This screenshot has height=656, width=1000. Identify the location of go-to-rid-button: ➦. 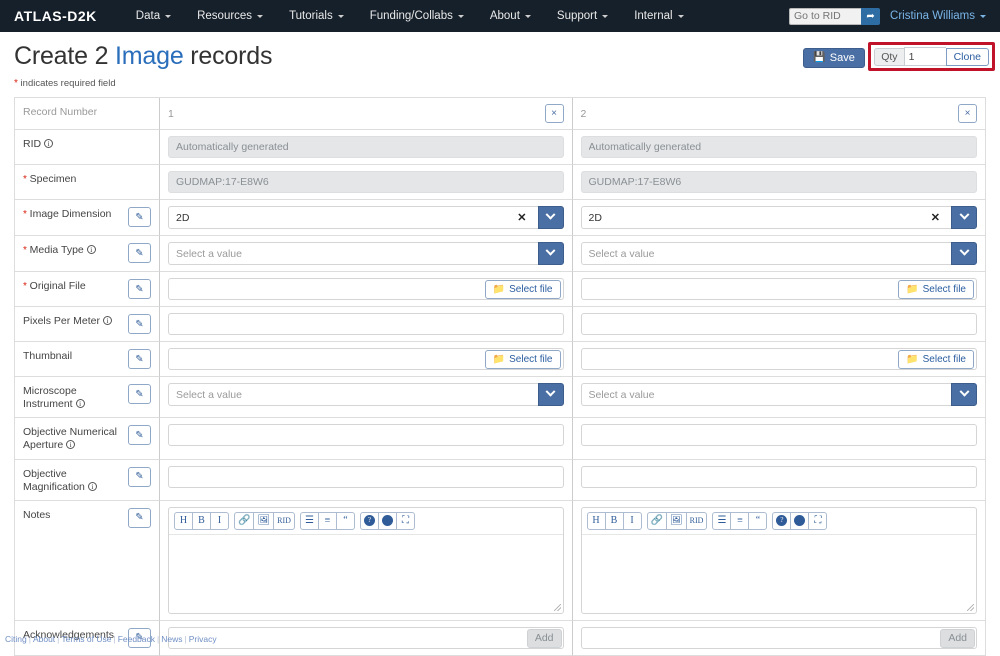
(870, 16).